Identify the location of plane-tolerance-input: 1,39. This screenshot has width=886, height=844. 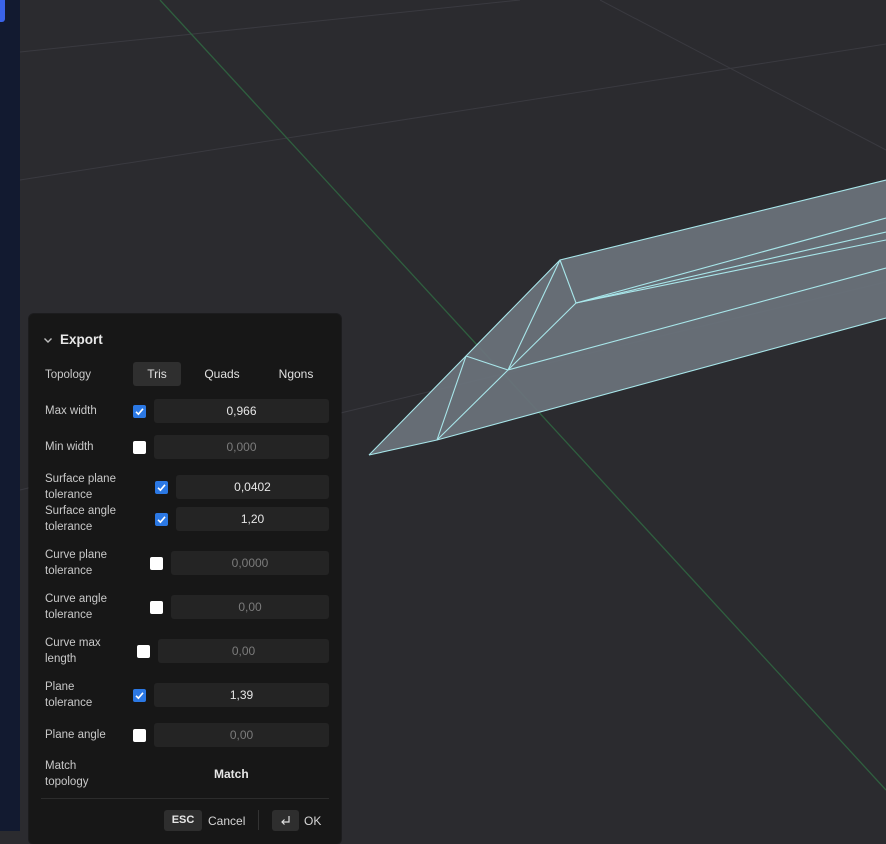
(241, 695).